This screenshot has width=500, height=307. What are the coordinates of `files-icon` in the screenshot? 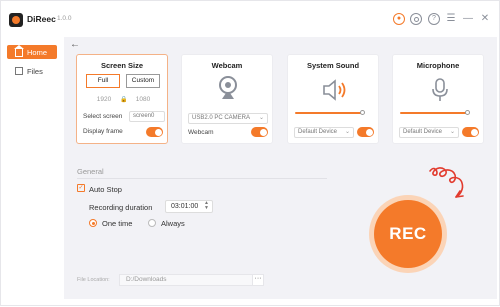 It's located at (19, 71).